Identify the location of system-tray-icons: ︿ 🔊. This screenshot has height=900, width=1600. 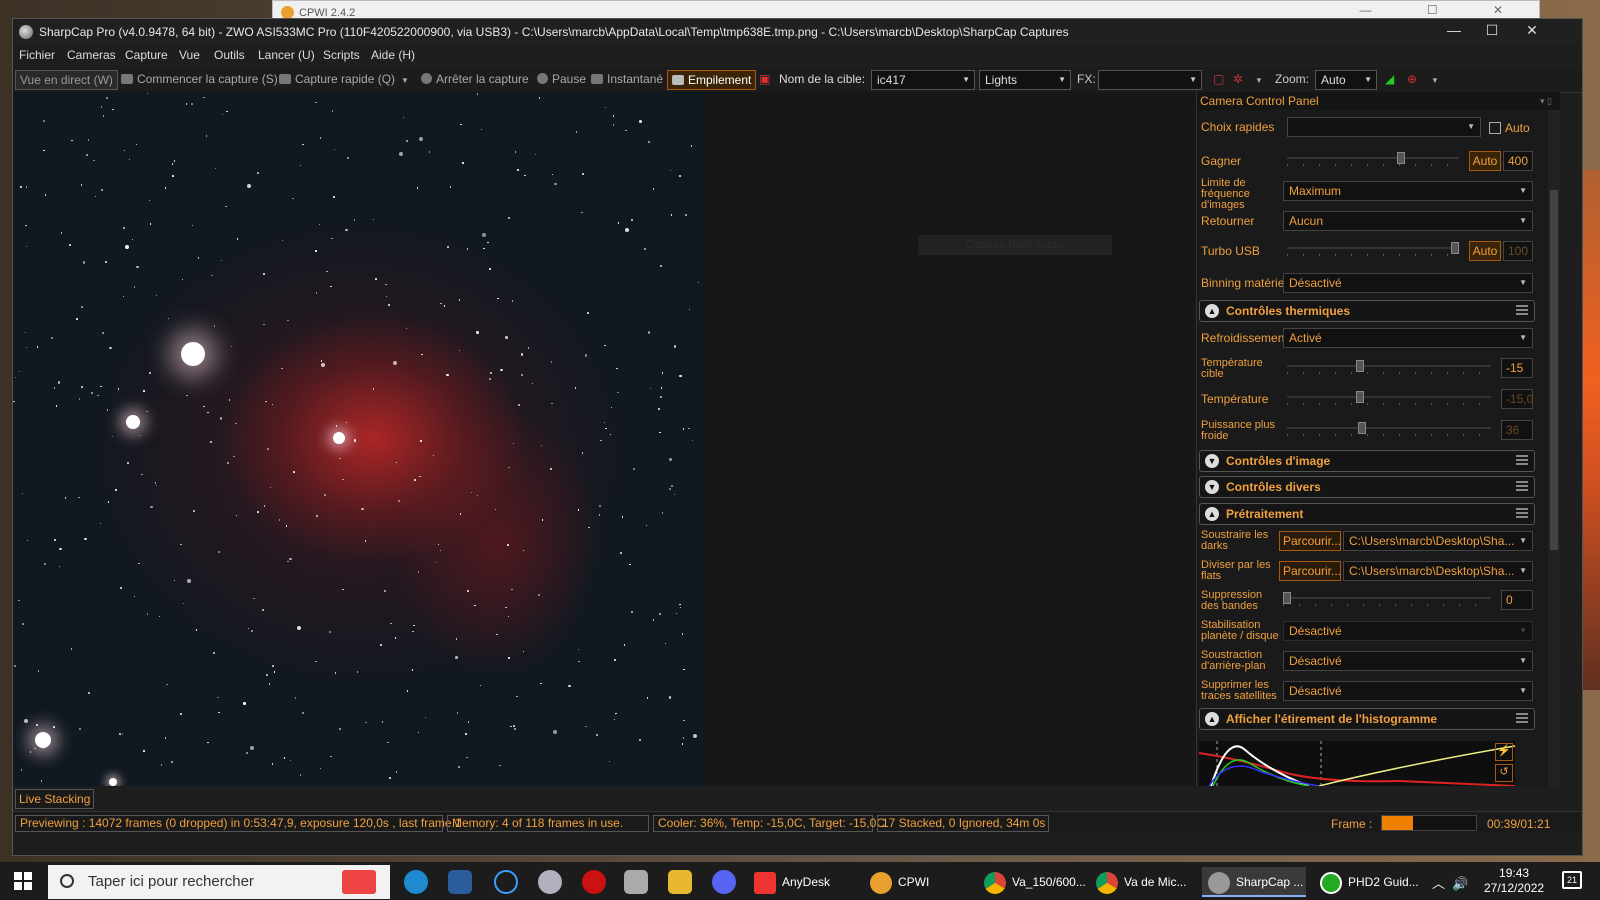
(1450, 882).